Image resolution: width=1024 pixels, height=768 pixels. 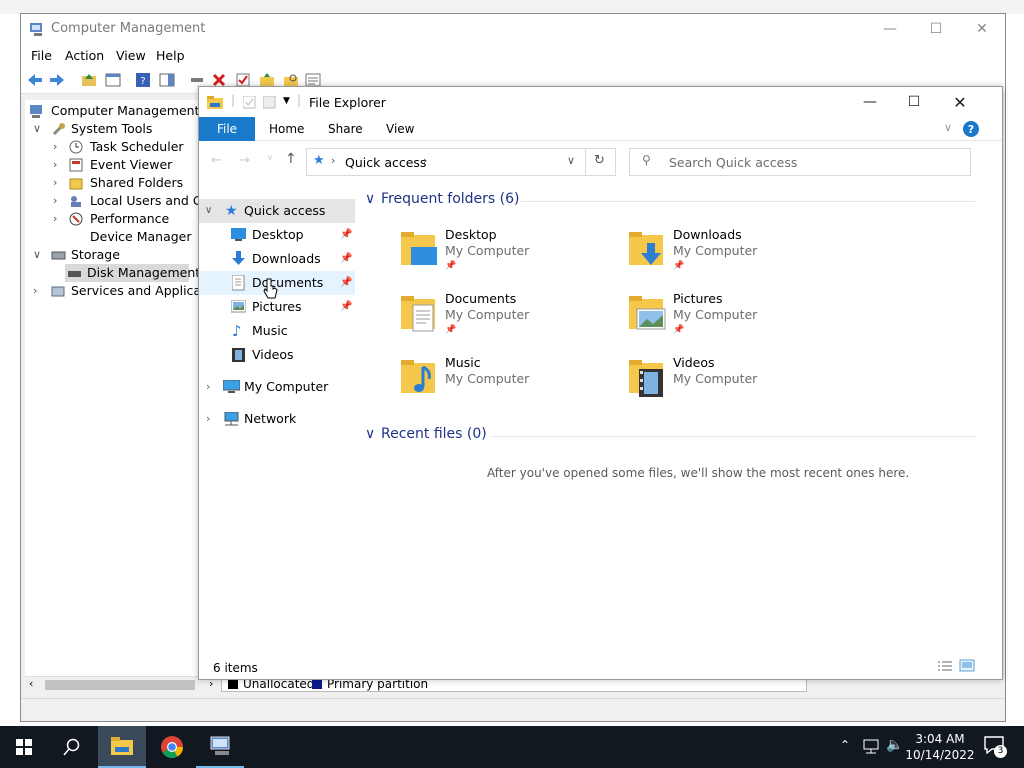 What do you see at coordinates (914, 102) in the screenshot?
I see `fe-maximize-button: ☐` at bounding box center [914, 102].